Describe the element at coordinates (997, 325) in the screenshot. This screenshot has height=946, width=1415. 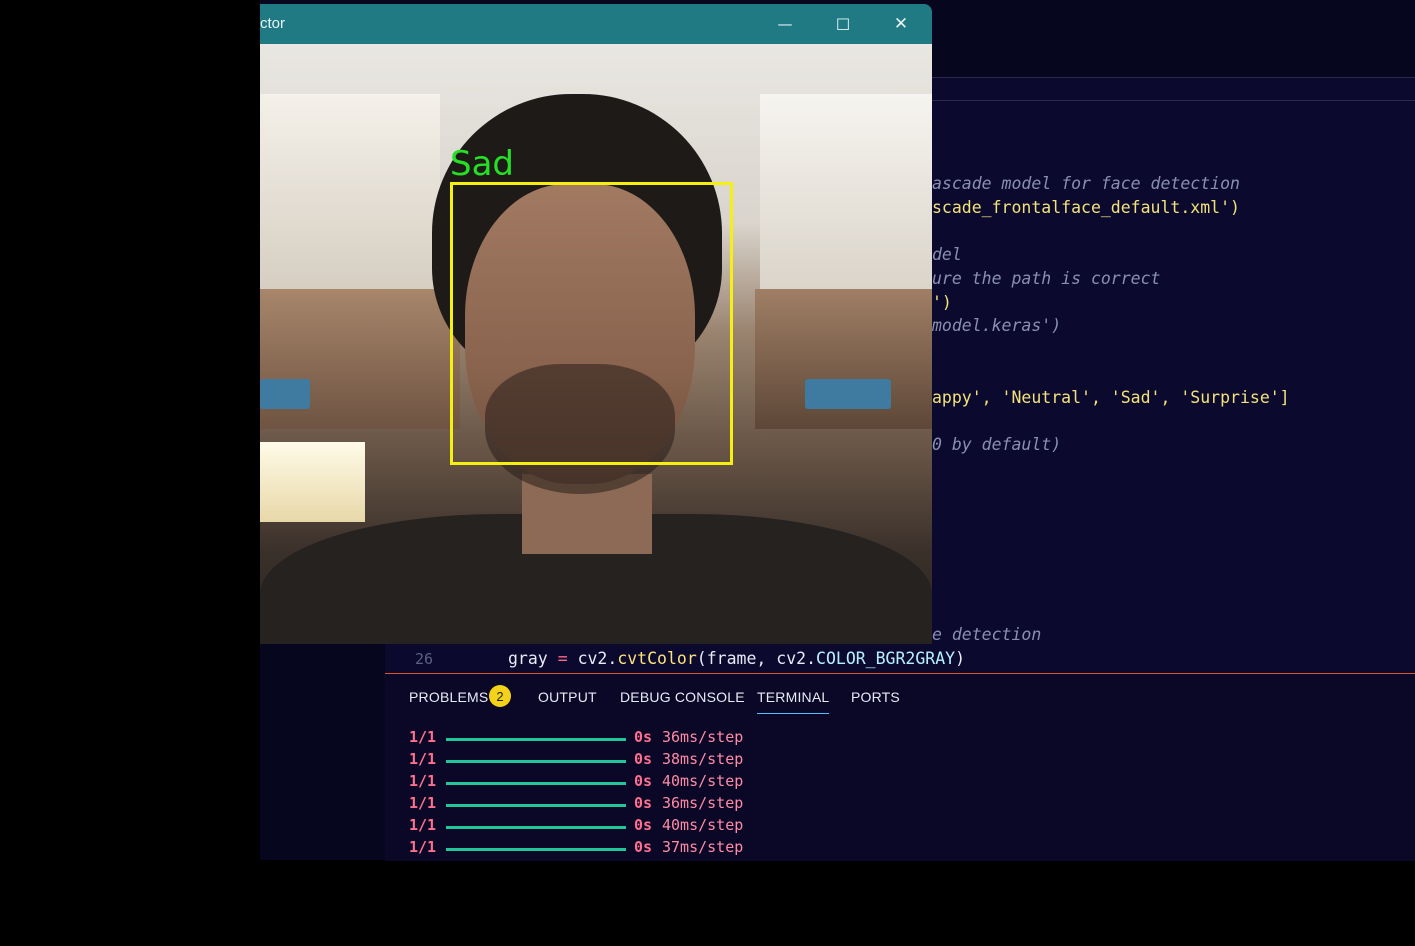
I see `code-line: model.keras')` at that location.